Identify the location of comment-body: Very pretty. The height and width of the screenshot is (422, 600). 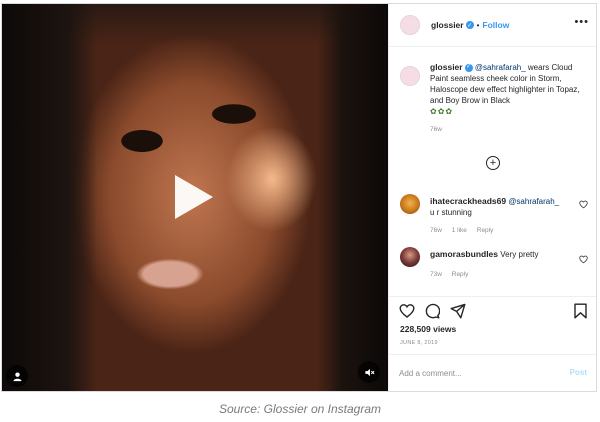
(519, 254).